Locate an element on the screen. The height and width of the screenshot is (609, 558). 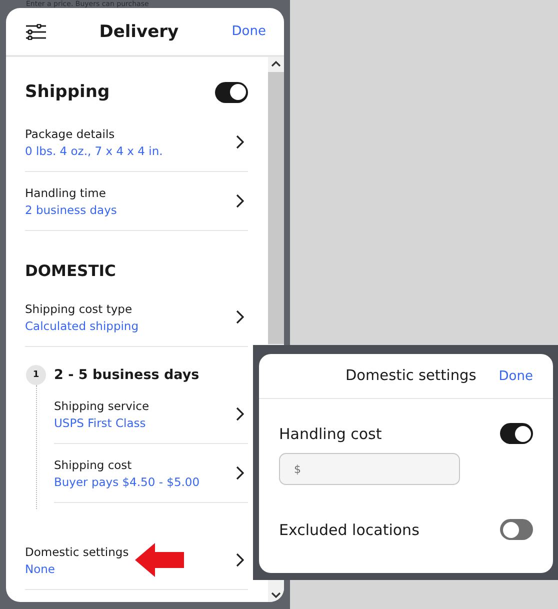
row-value: USPS First Class is located at coordinates (100, 423).